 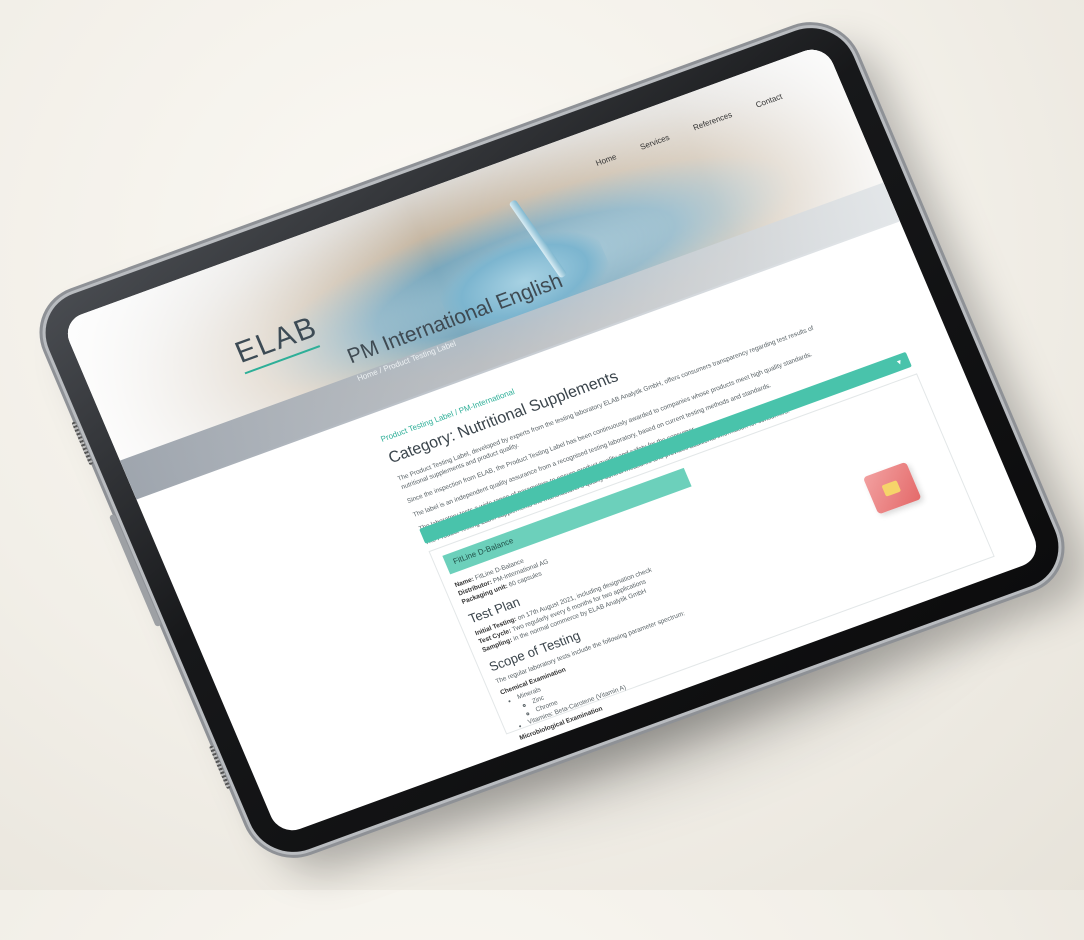 What do you see at coordinates (606, 160) in the screenshot?
I see `nav-item-home: Home` at bounding box center [606, 160].